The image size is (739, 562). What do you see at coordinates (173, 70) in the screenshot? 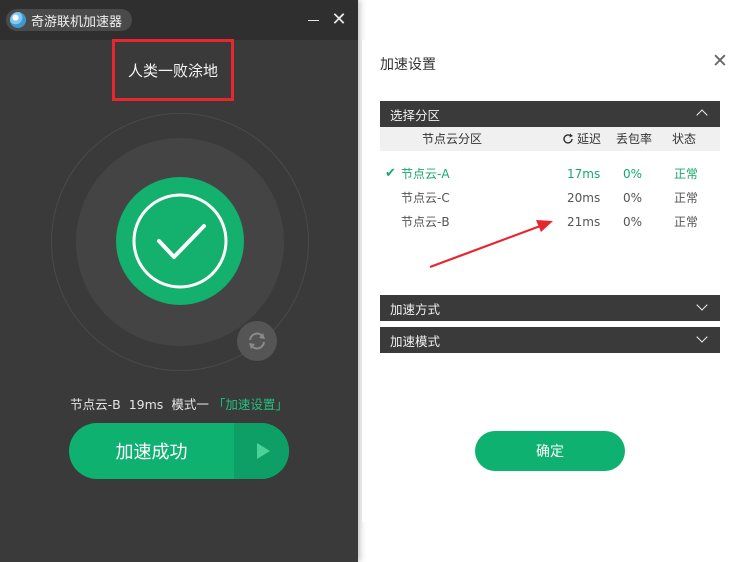
I see `game-name: 人类一败涂地` at bounding box center [173, 70].